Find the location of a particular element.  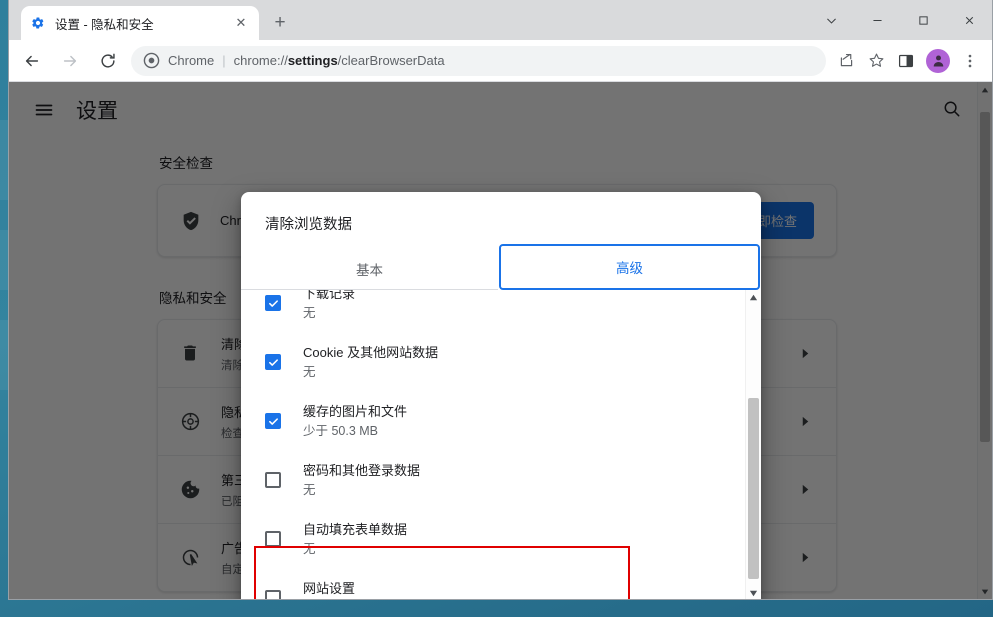

checkbox-label: Cookie 及其他网站数据 is located at coordinates (371, 352).